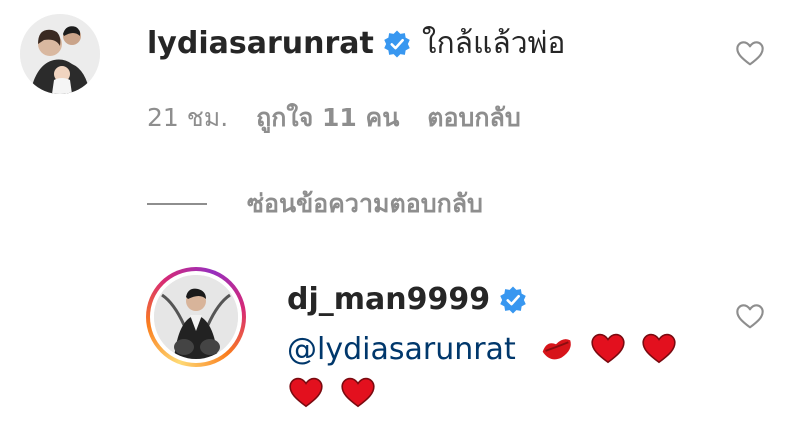 This screenshot has height=437, width=802. I want to click on comment-line: lydiasarunrat ใกล้แล้วพ่อ, so click(356, 43).